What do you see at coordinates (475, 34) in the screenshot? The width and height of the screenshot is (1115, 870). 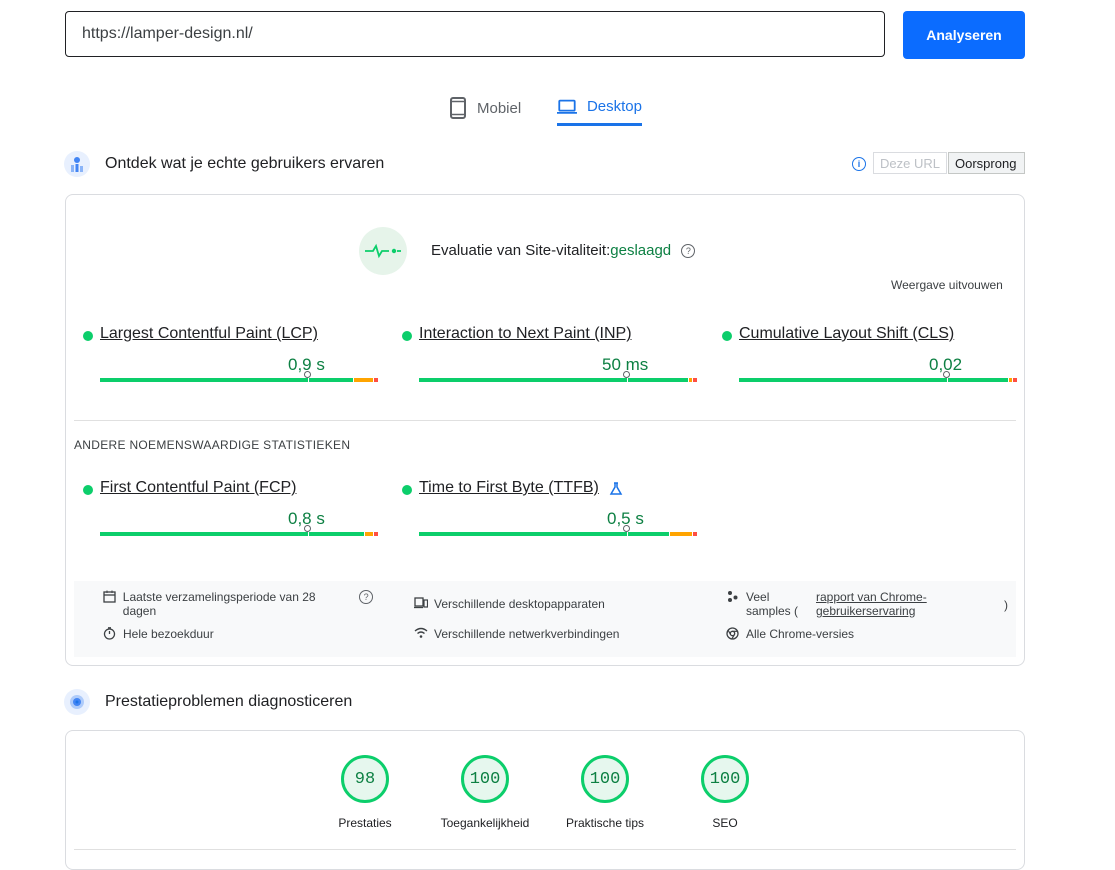 I see `url-input` at bounding box center [475, 34].